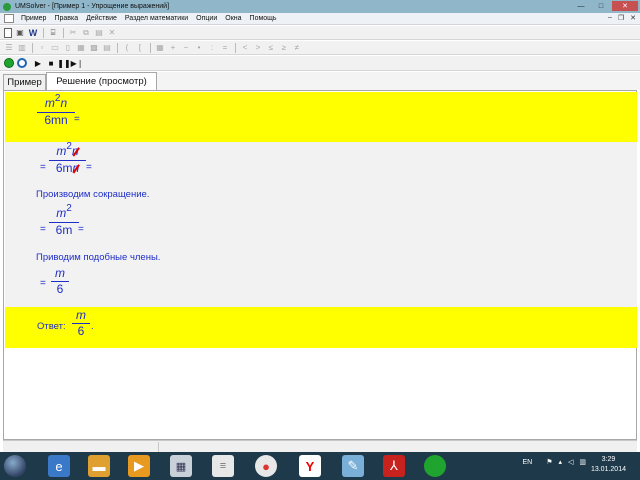  Describe the element at coordinates (263, 18) in the screenshot. I see `menu-help: Помощь` at that location.